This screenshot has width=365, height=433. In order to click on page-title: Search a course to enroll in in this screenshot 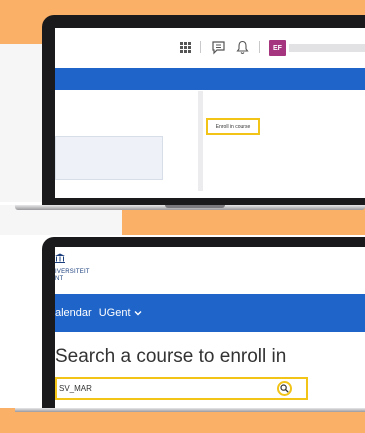, I will do `click(171, 356)`.